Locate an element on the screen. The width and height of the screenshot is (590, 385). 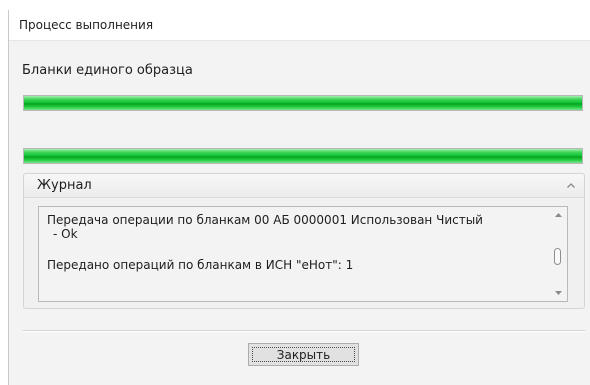
forms-progress-fill is located at coordinates (303, 103).